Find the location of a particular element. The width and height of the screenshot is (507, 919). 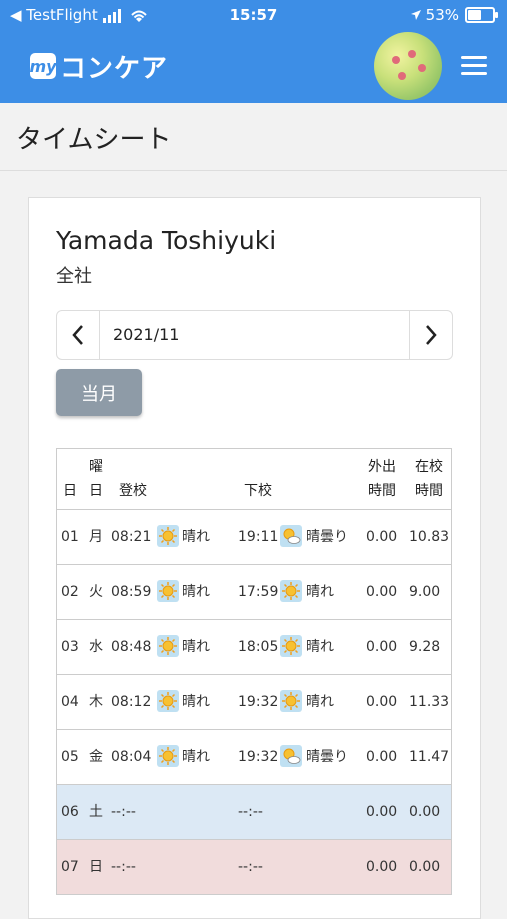

current-month: 2021/11 is located at coordinates (146, 334).